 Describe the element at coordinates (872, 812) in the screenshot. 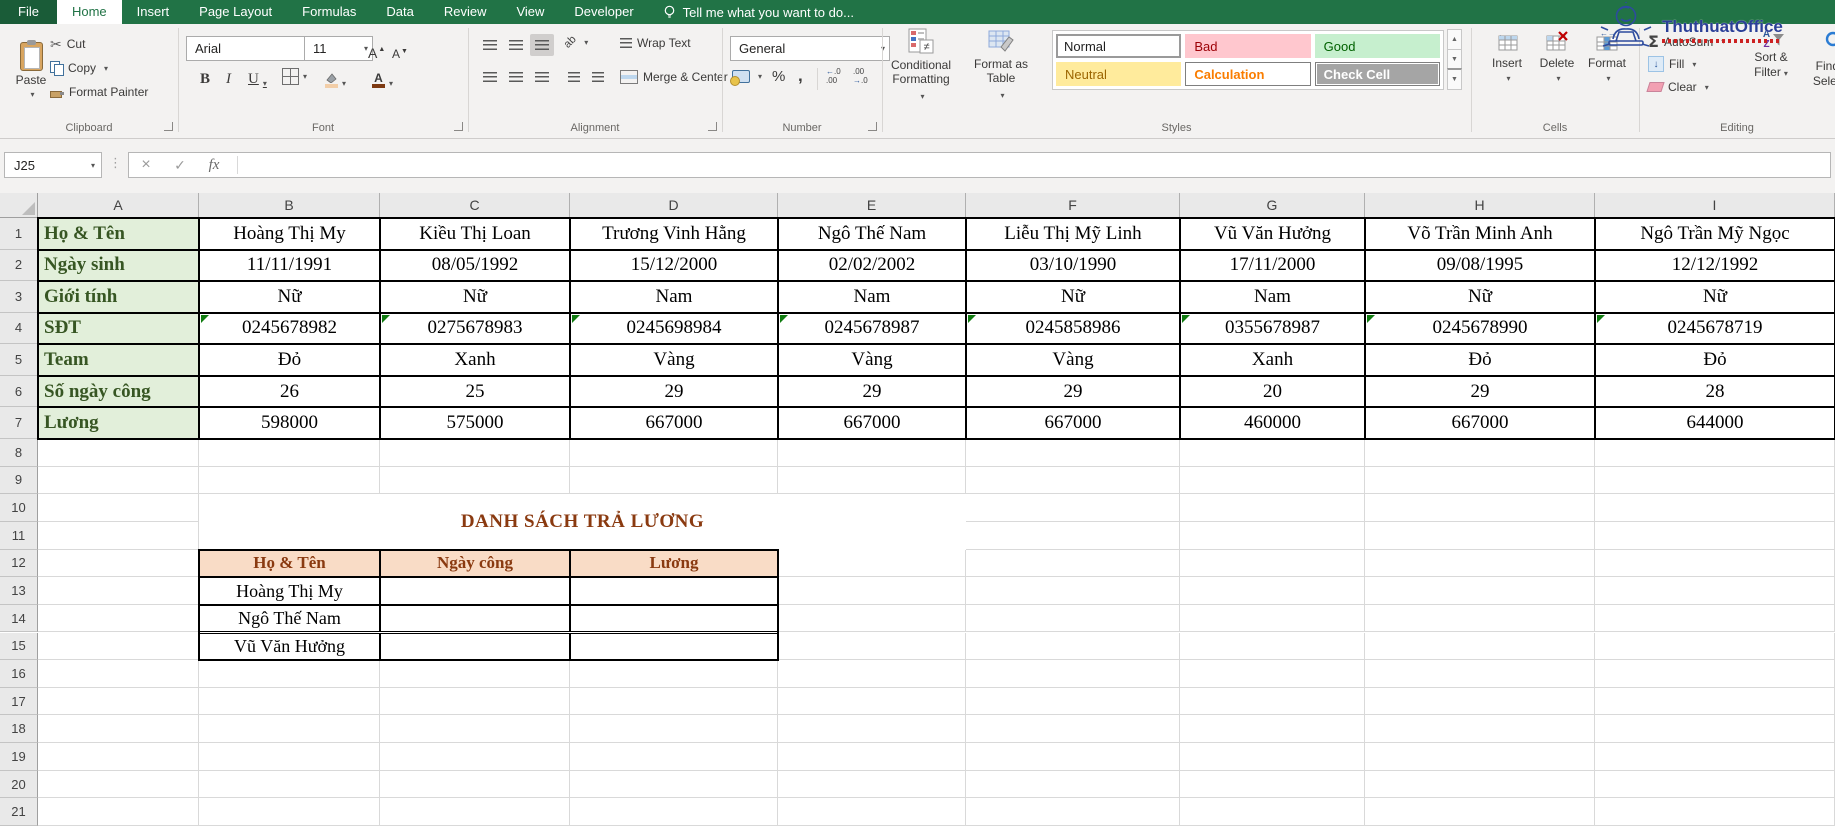

I see `cell-E21` at that location.